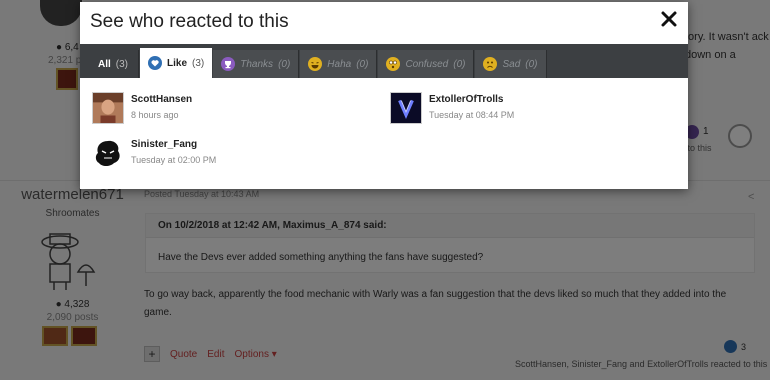 Image resolution: width=770 pixels, height=380 pixels. I want to click on reactor-info: ScottHansen 8 hours ago, so click(161, 106).